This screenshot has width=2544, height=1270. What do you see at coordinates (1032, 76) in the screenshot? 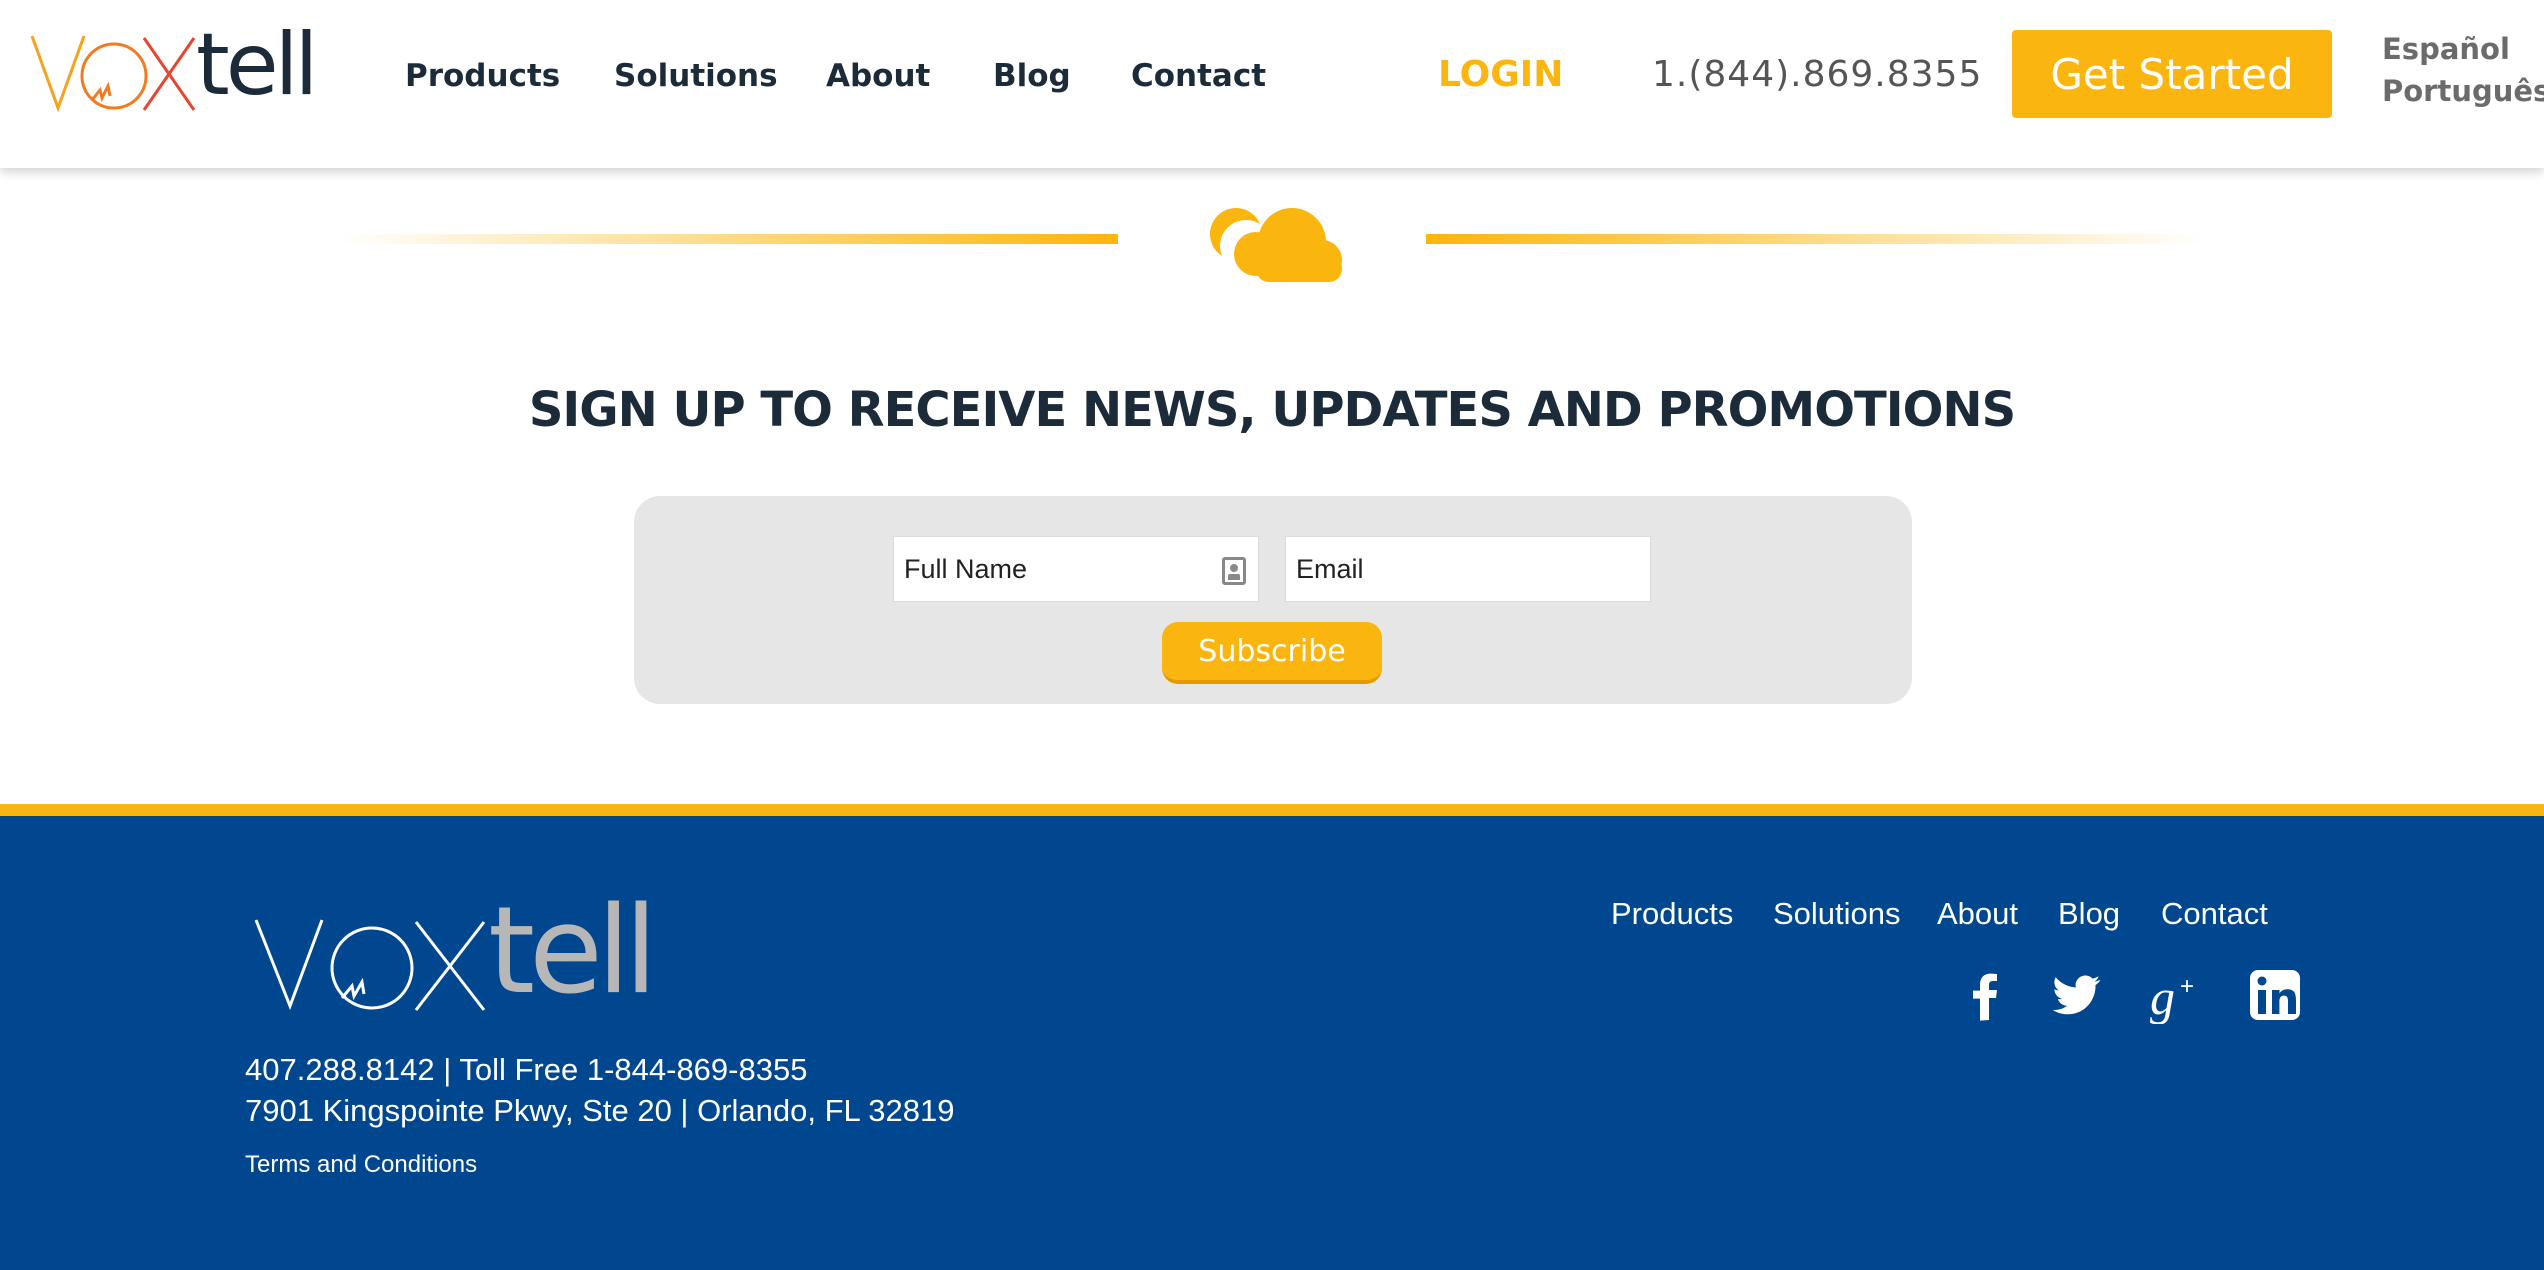
I see `nav-blog: Blog` at bounding box center [1032, 76].